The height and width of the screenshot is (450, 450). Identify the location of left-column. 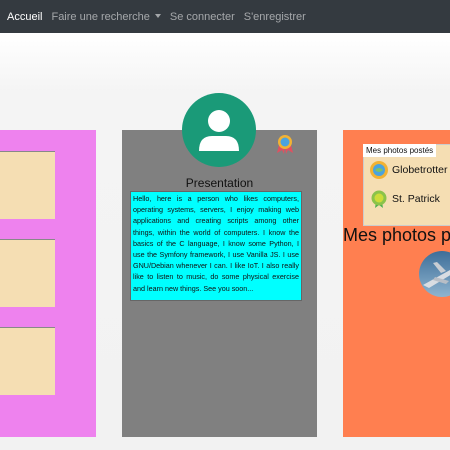
(48, 283).